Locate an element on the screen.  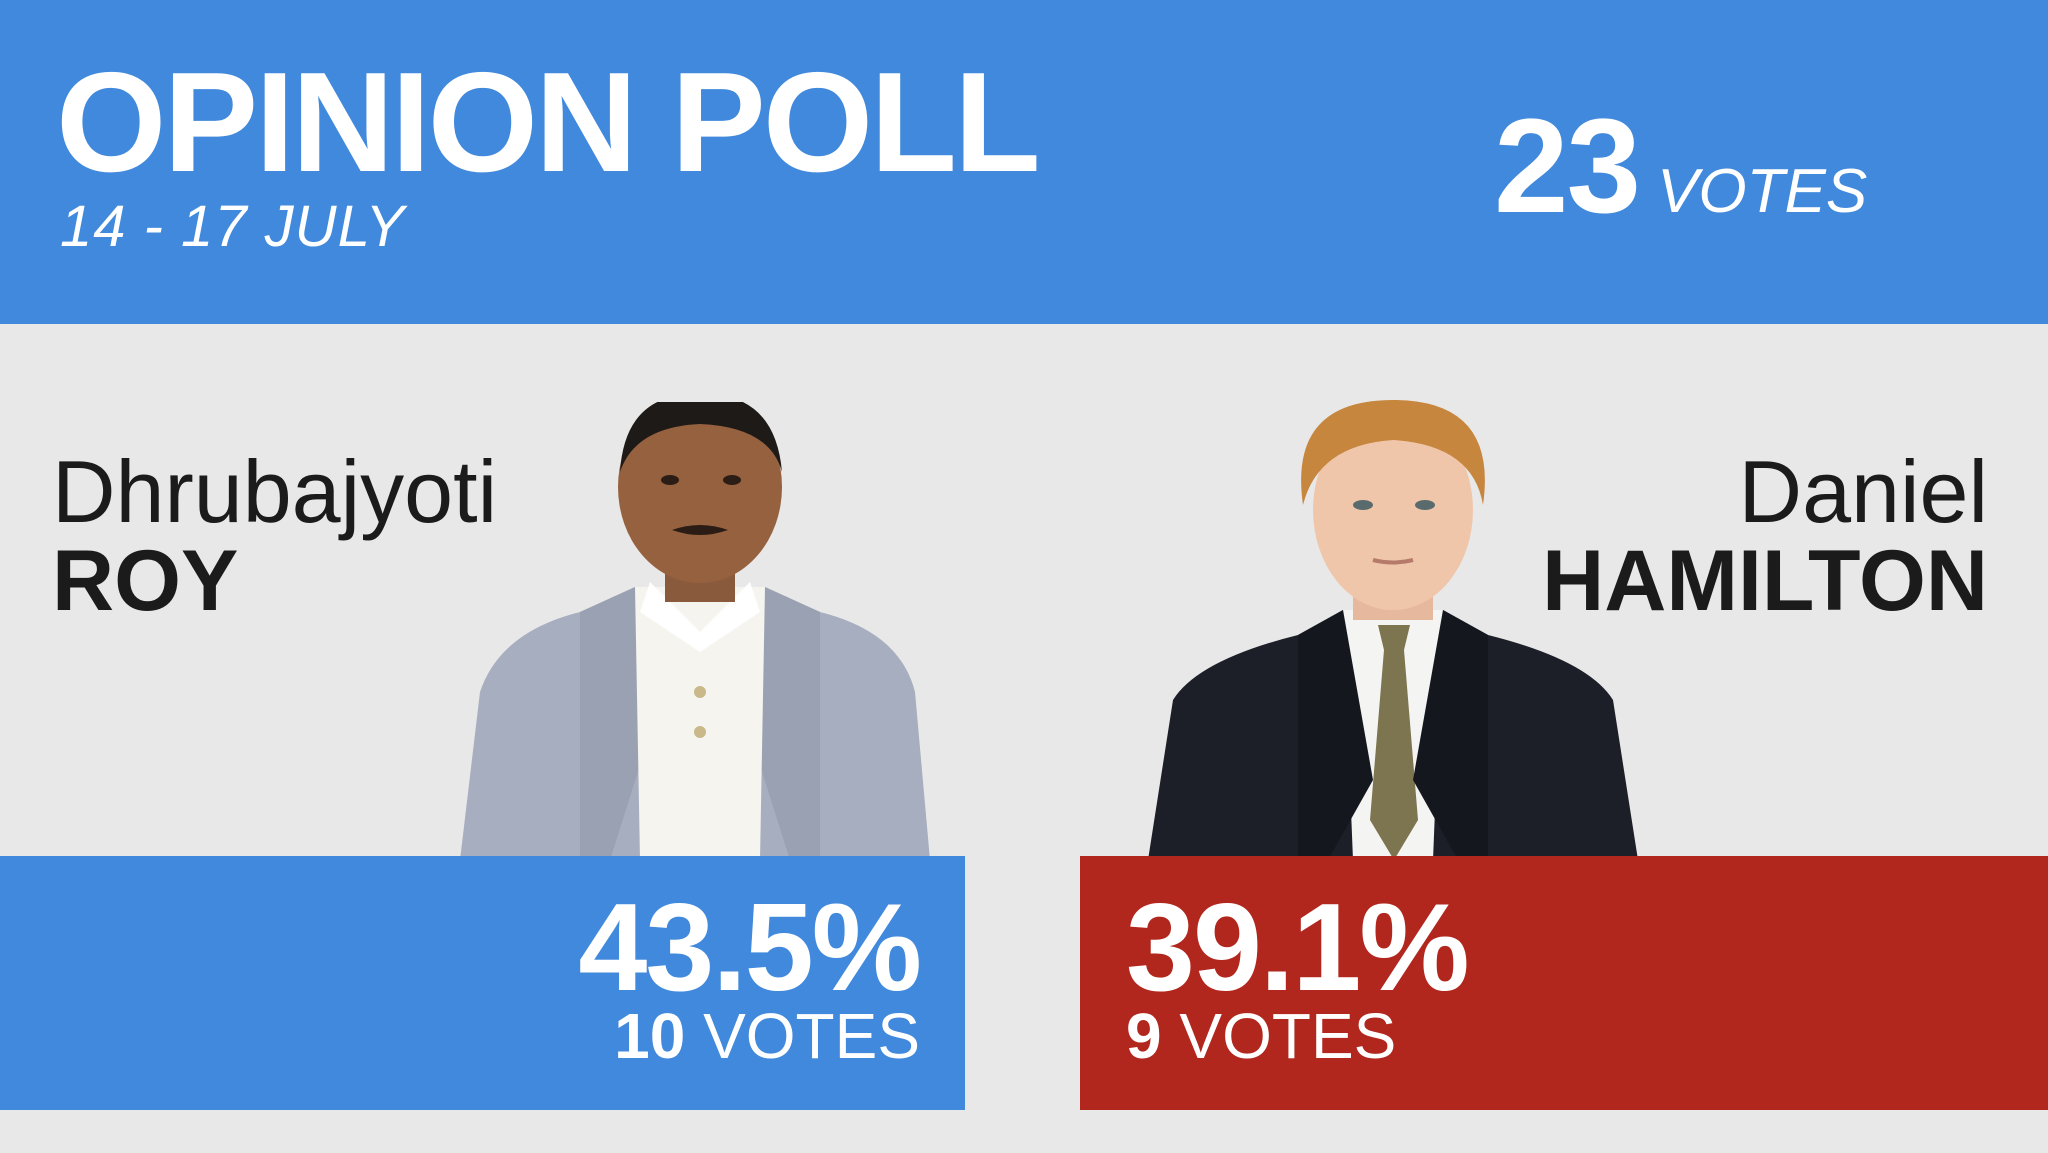
candidate-last-name: ROY is located at coordinates (145, 581).